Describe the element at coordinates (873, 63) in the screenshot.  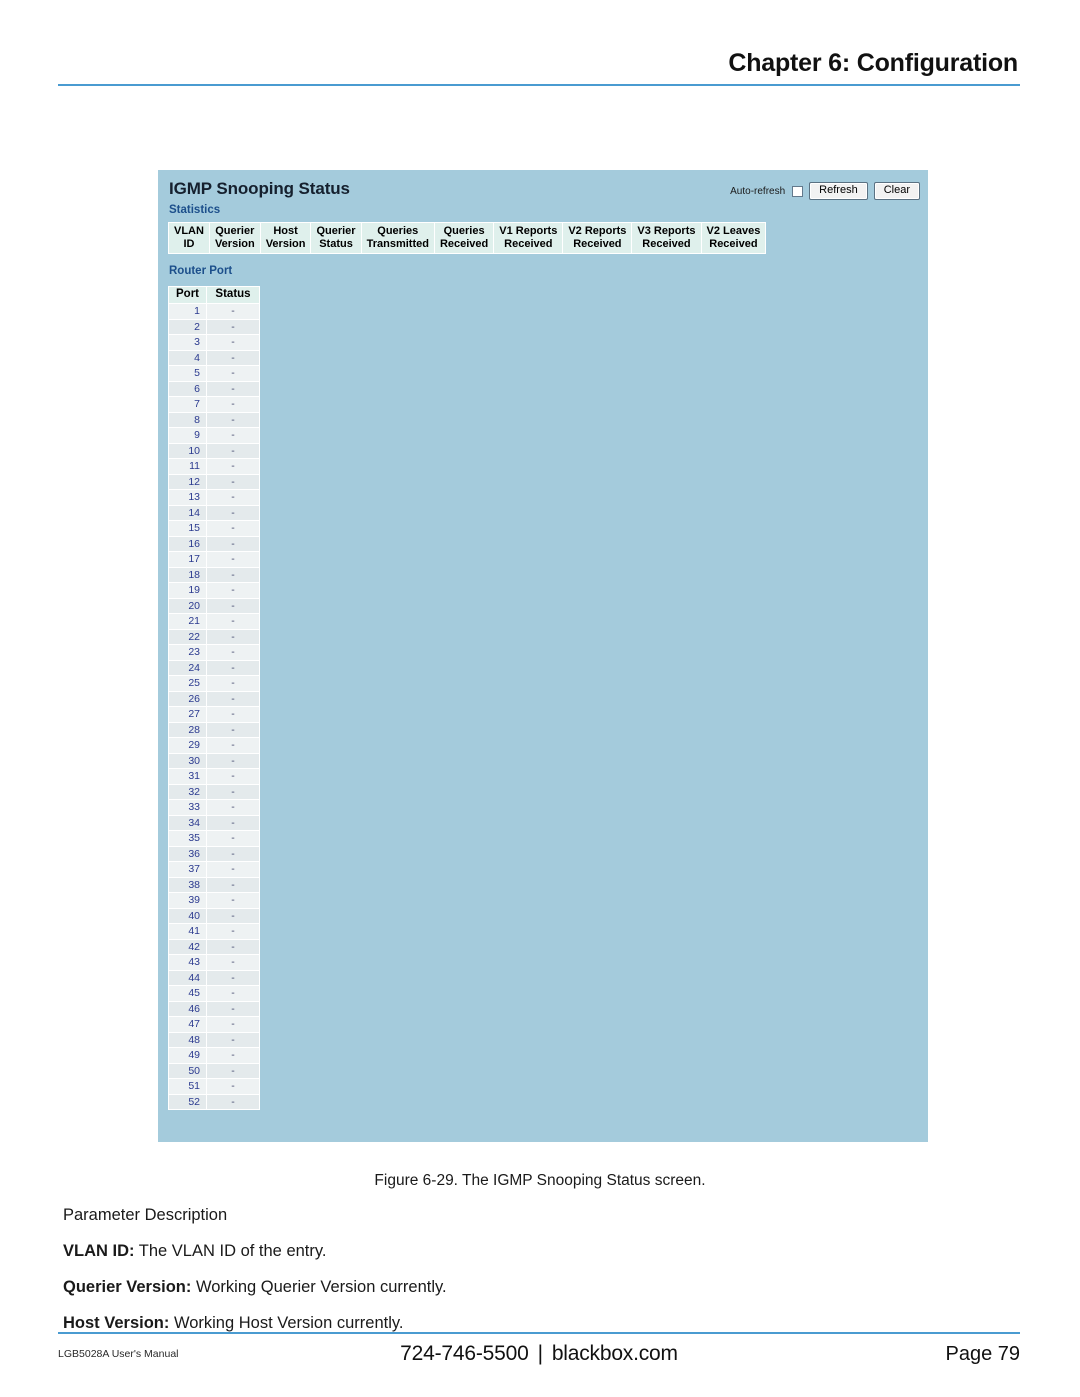
I see `page-title: Chapter 6: Configuration` at that location.